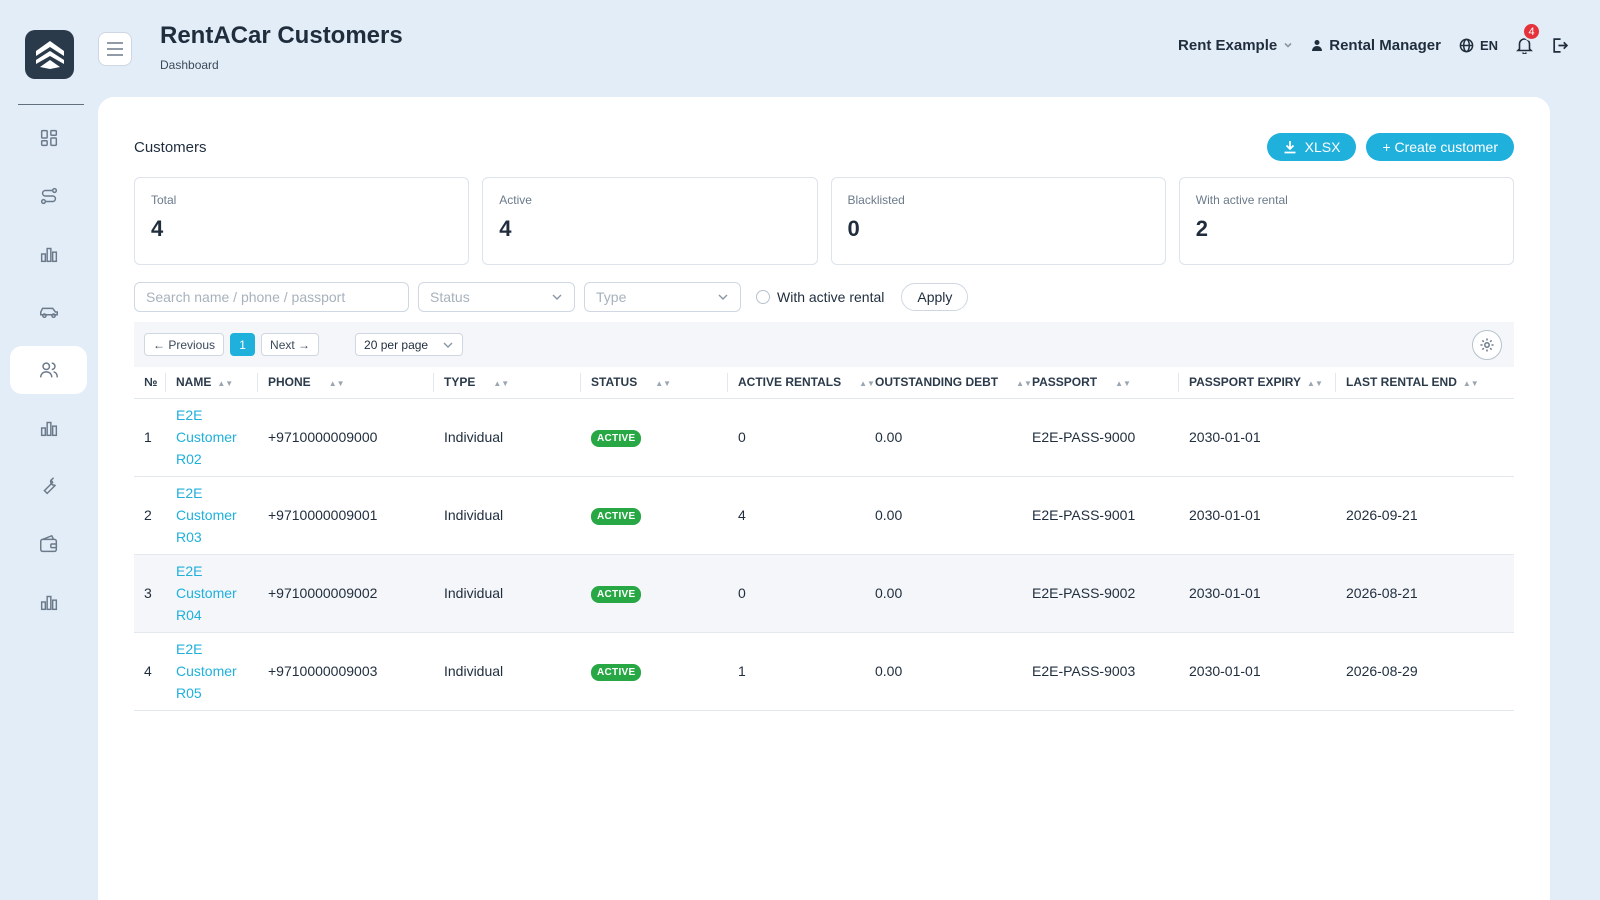 The width and height of the screenshot is (1600, 900). I want to click on cell-last-rental-end: 2026-08-21, so click(1425, 593).